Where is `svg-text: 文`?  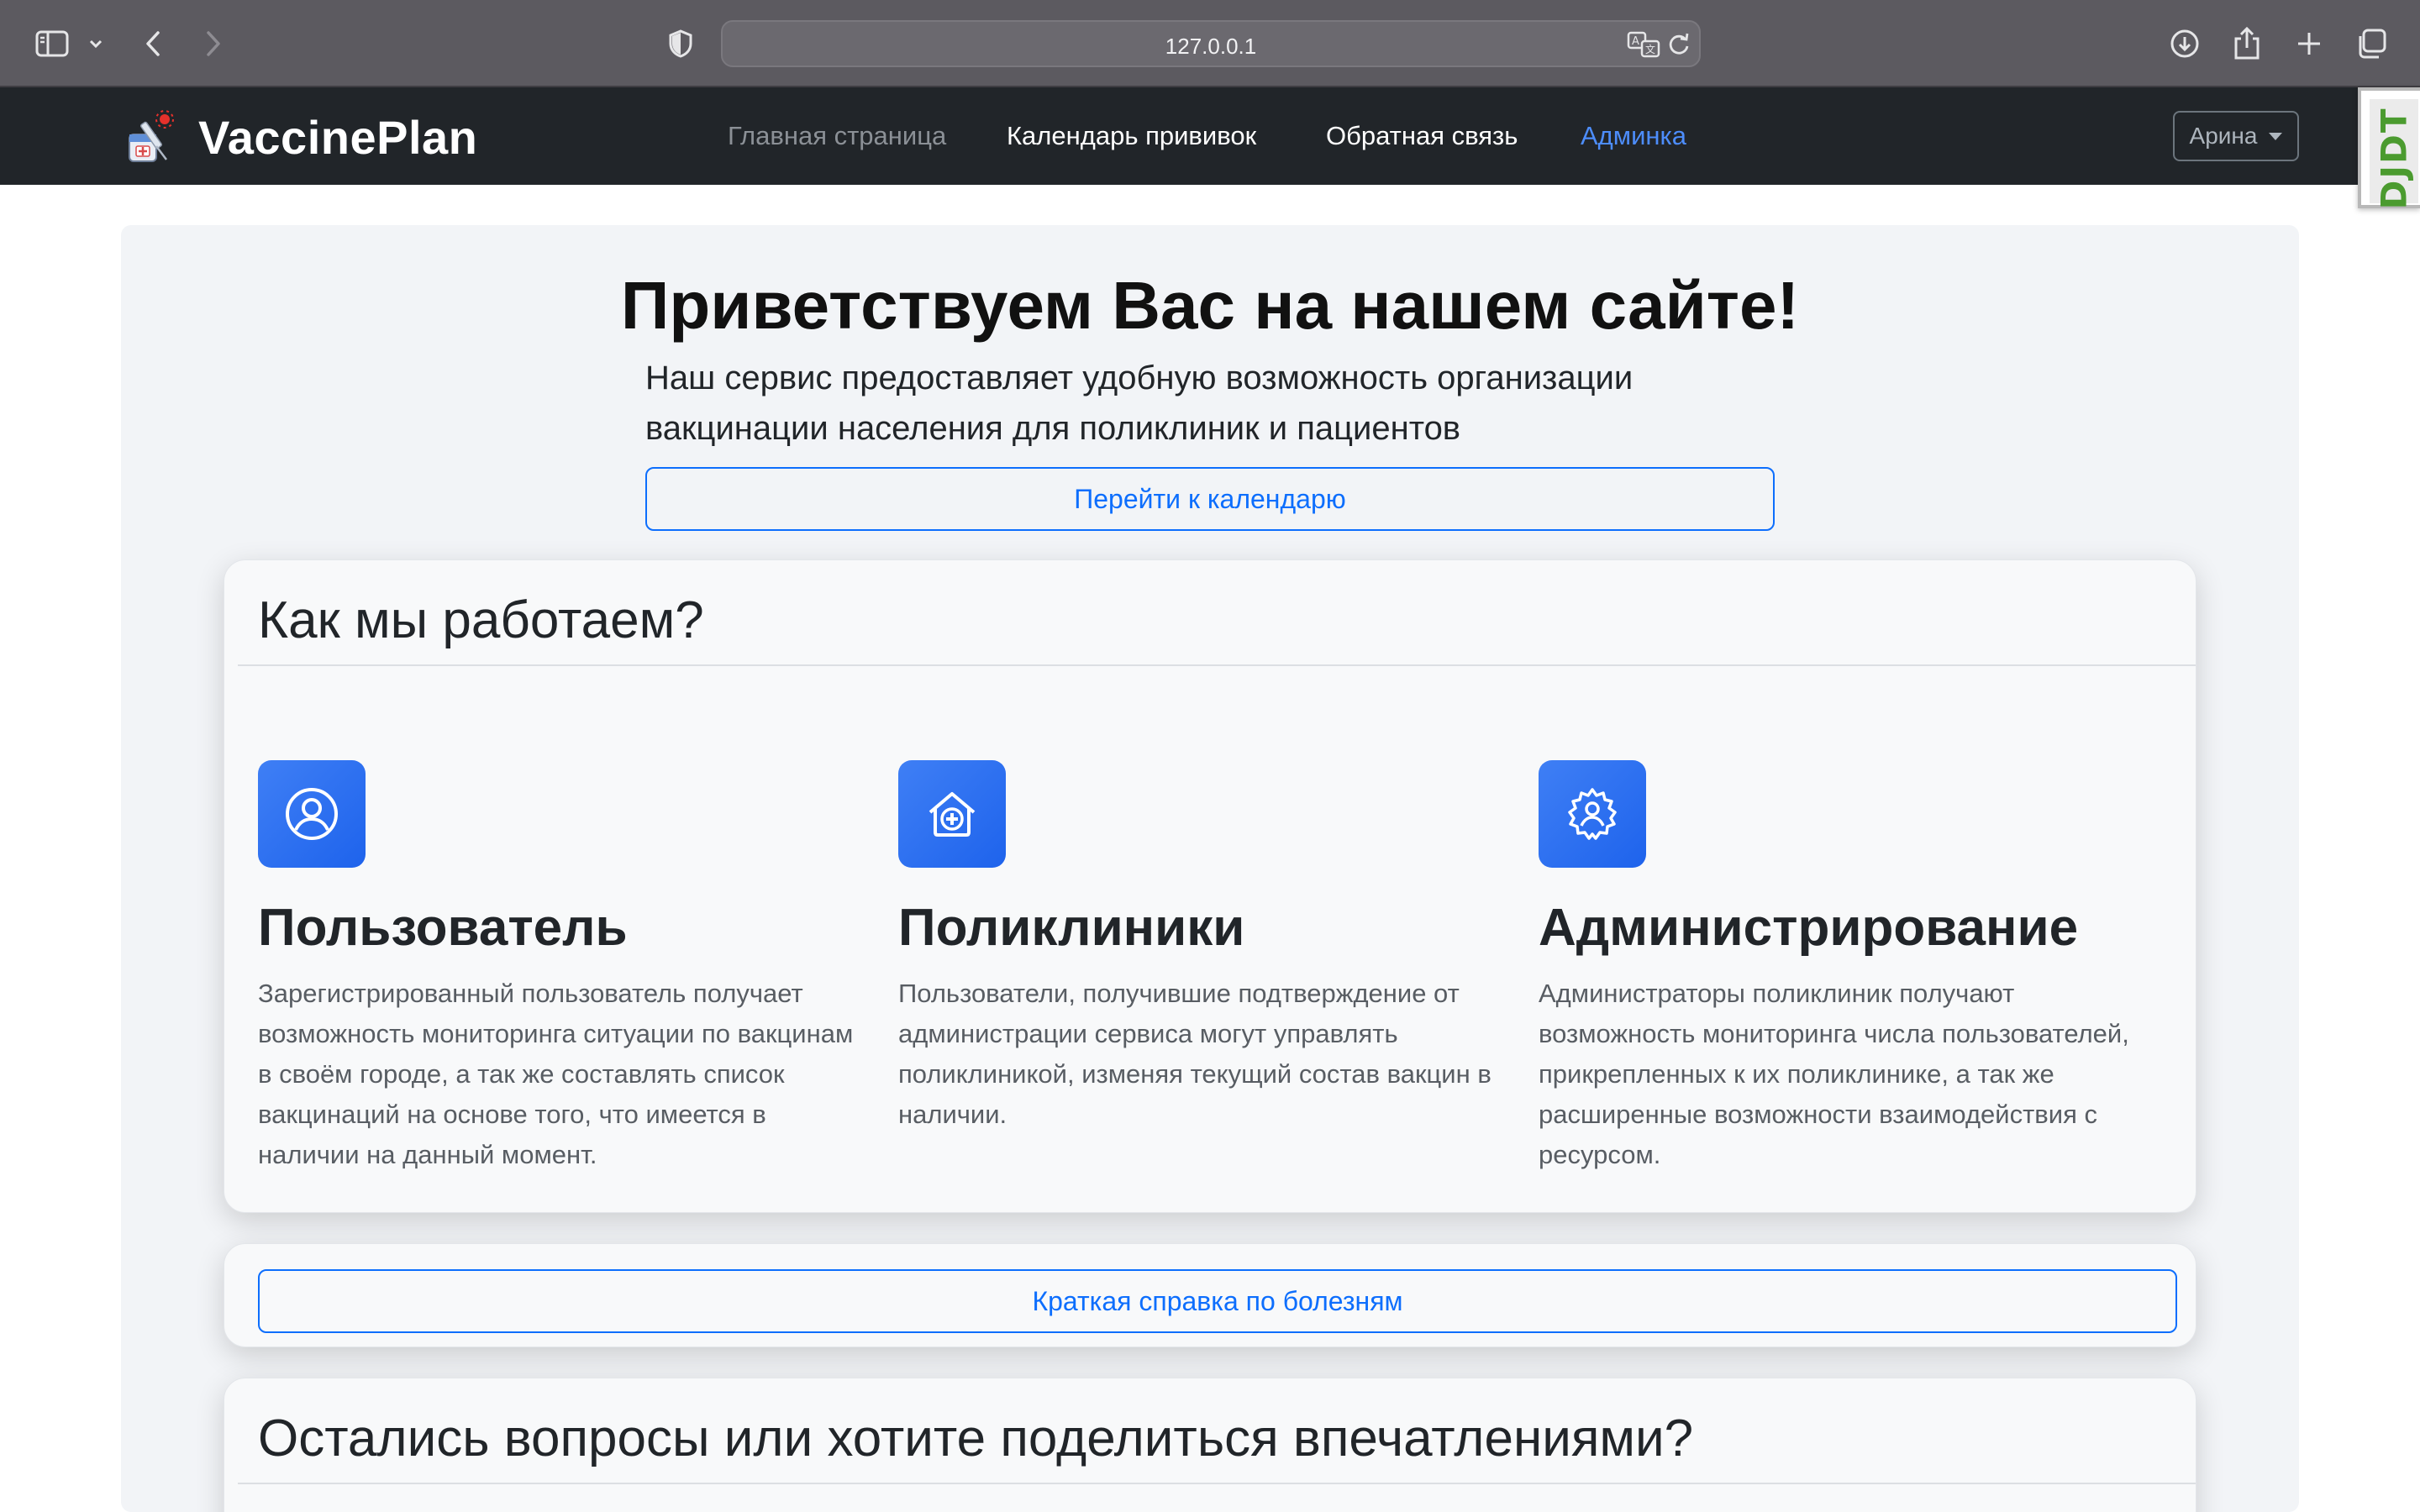
svg-text: 文 is located at coordinates (1650, 49).